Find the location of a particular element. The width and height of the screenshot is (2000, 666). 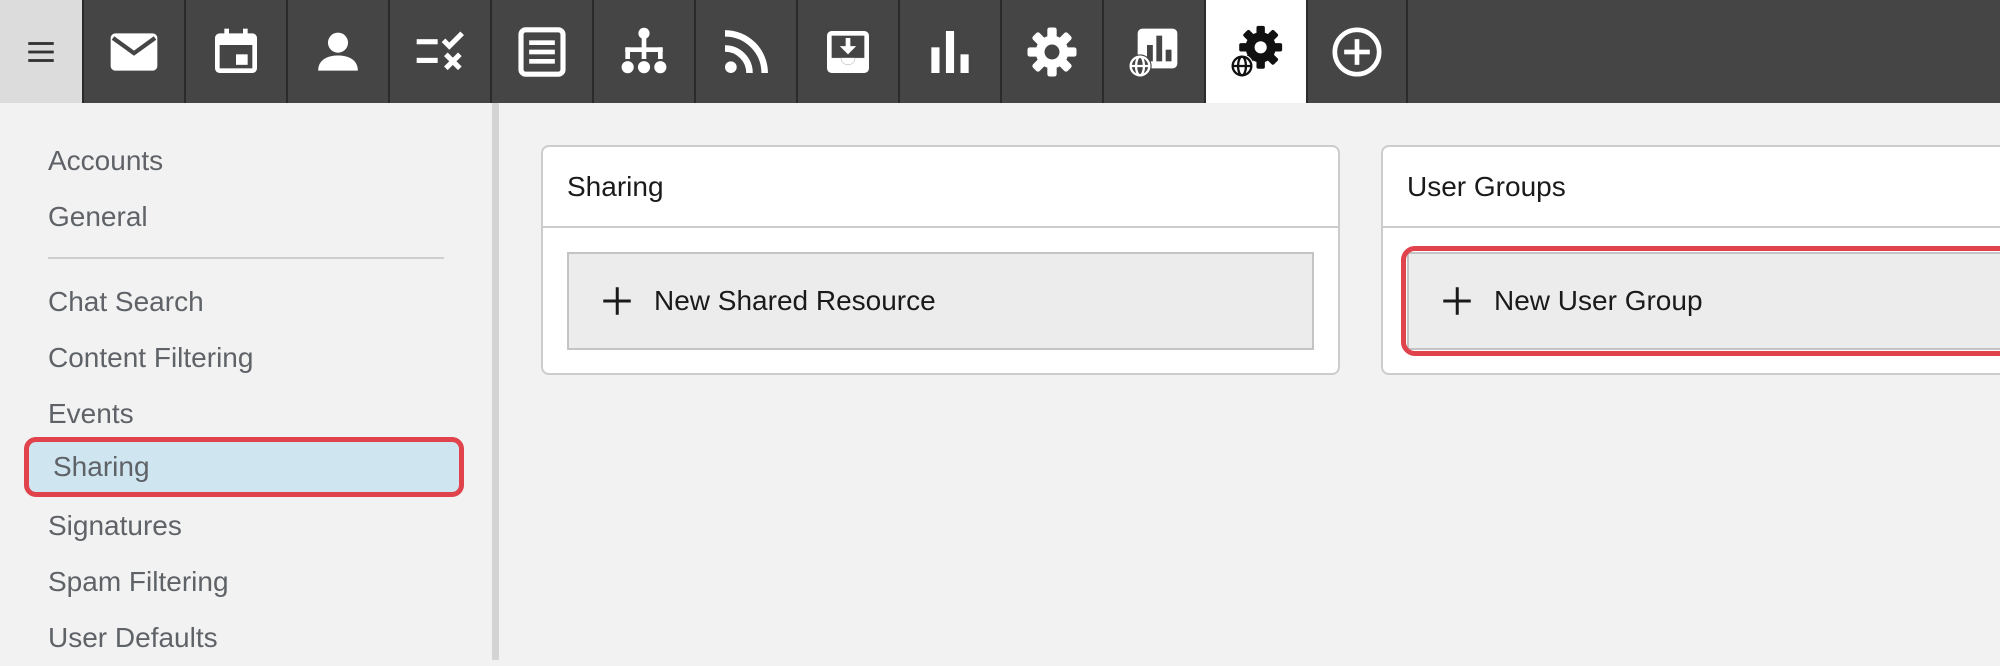

org-chart-icon is located at coordinates (644, 50).